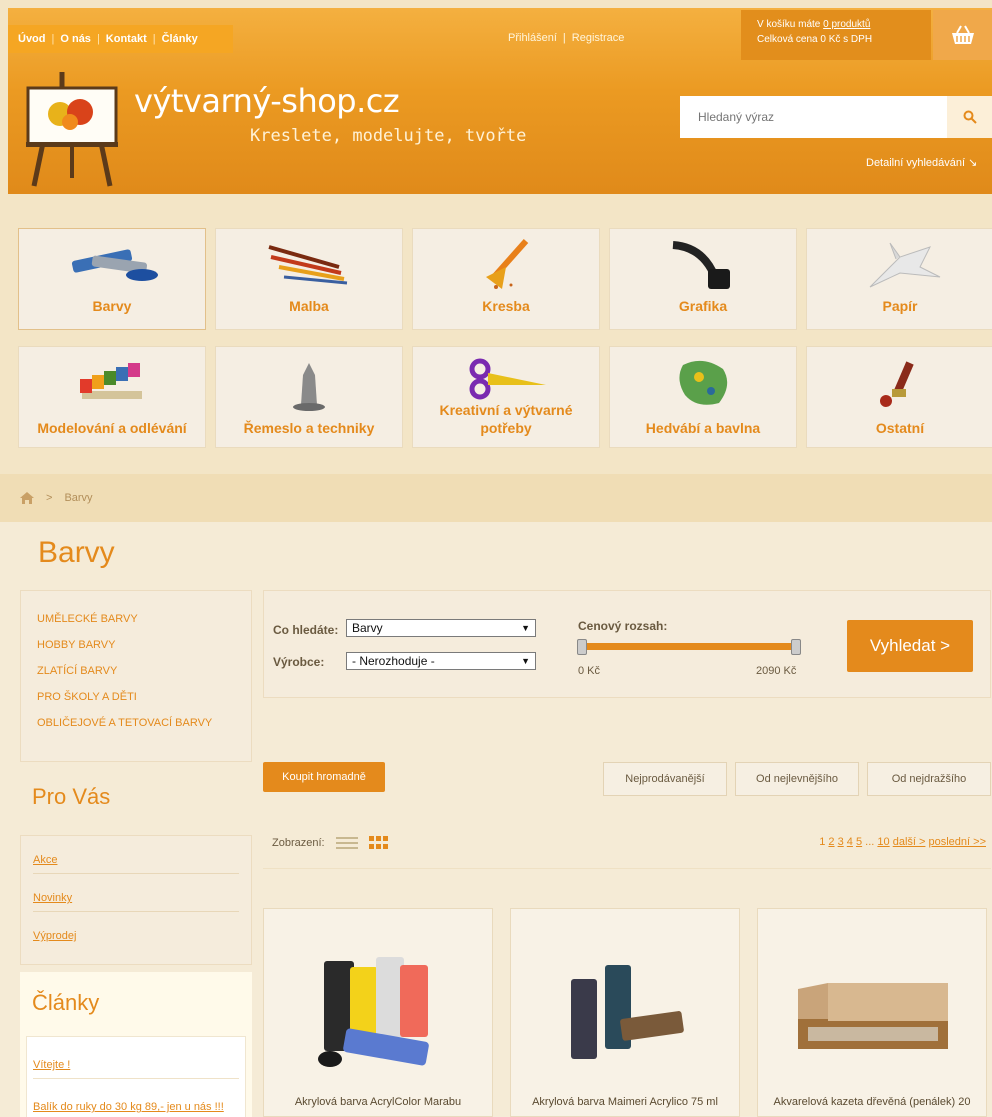 The width and height of the screenshot is (992, 1117). Describe the element at coordinates (872, 1102) in the screenshot. I see `product-name: Akvarelová kazeta dřevěná (penálek) 20` at that location.